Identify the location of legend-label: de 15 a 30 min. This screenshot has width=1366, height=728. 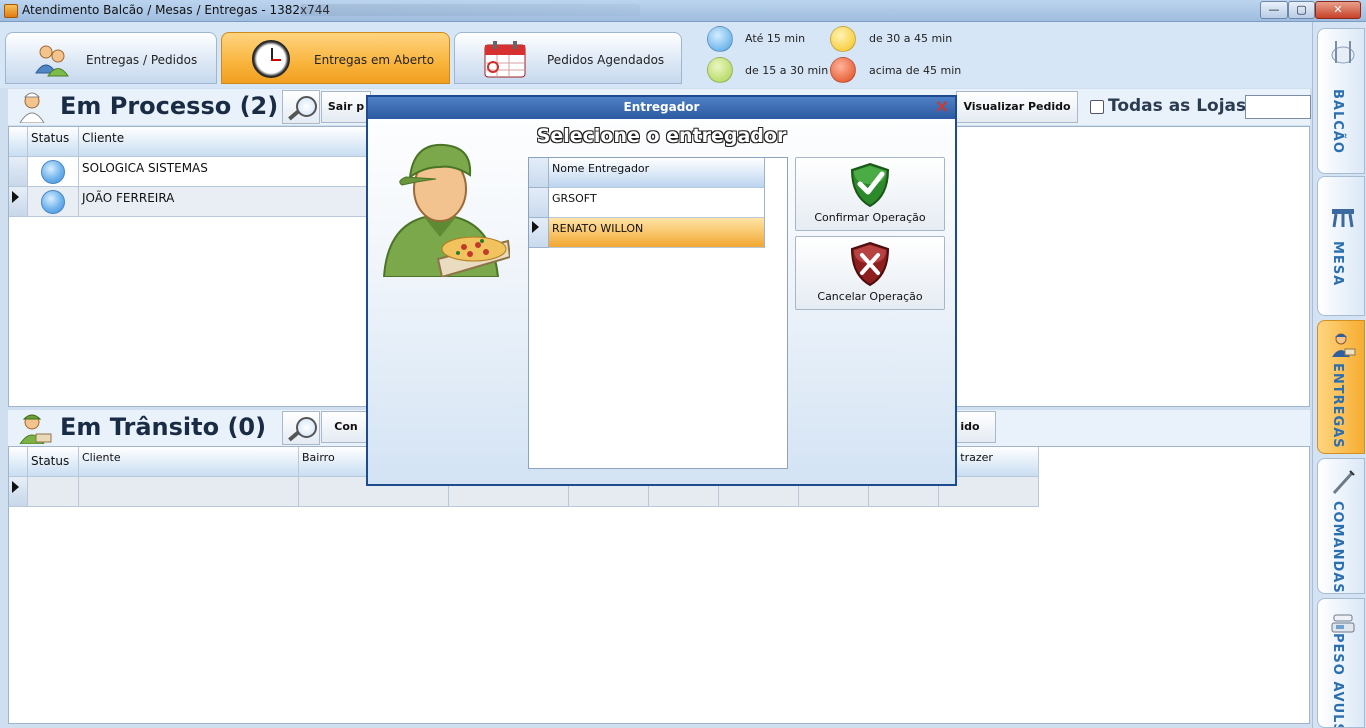
(787, 70).